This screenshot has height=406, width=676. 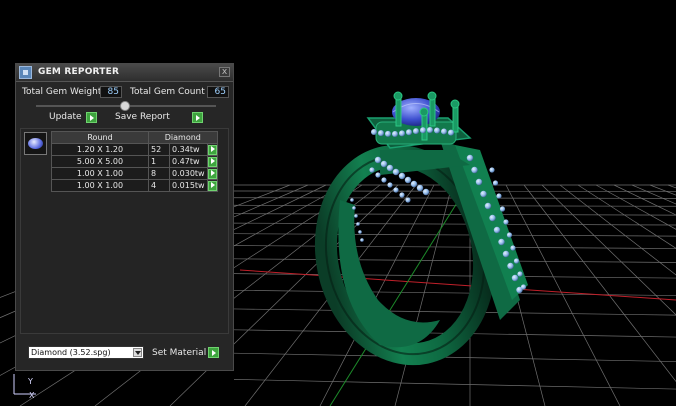 I want to click on row-size: 1.20 X 1.20, so click(x=100, y=149).